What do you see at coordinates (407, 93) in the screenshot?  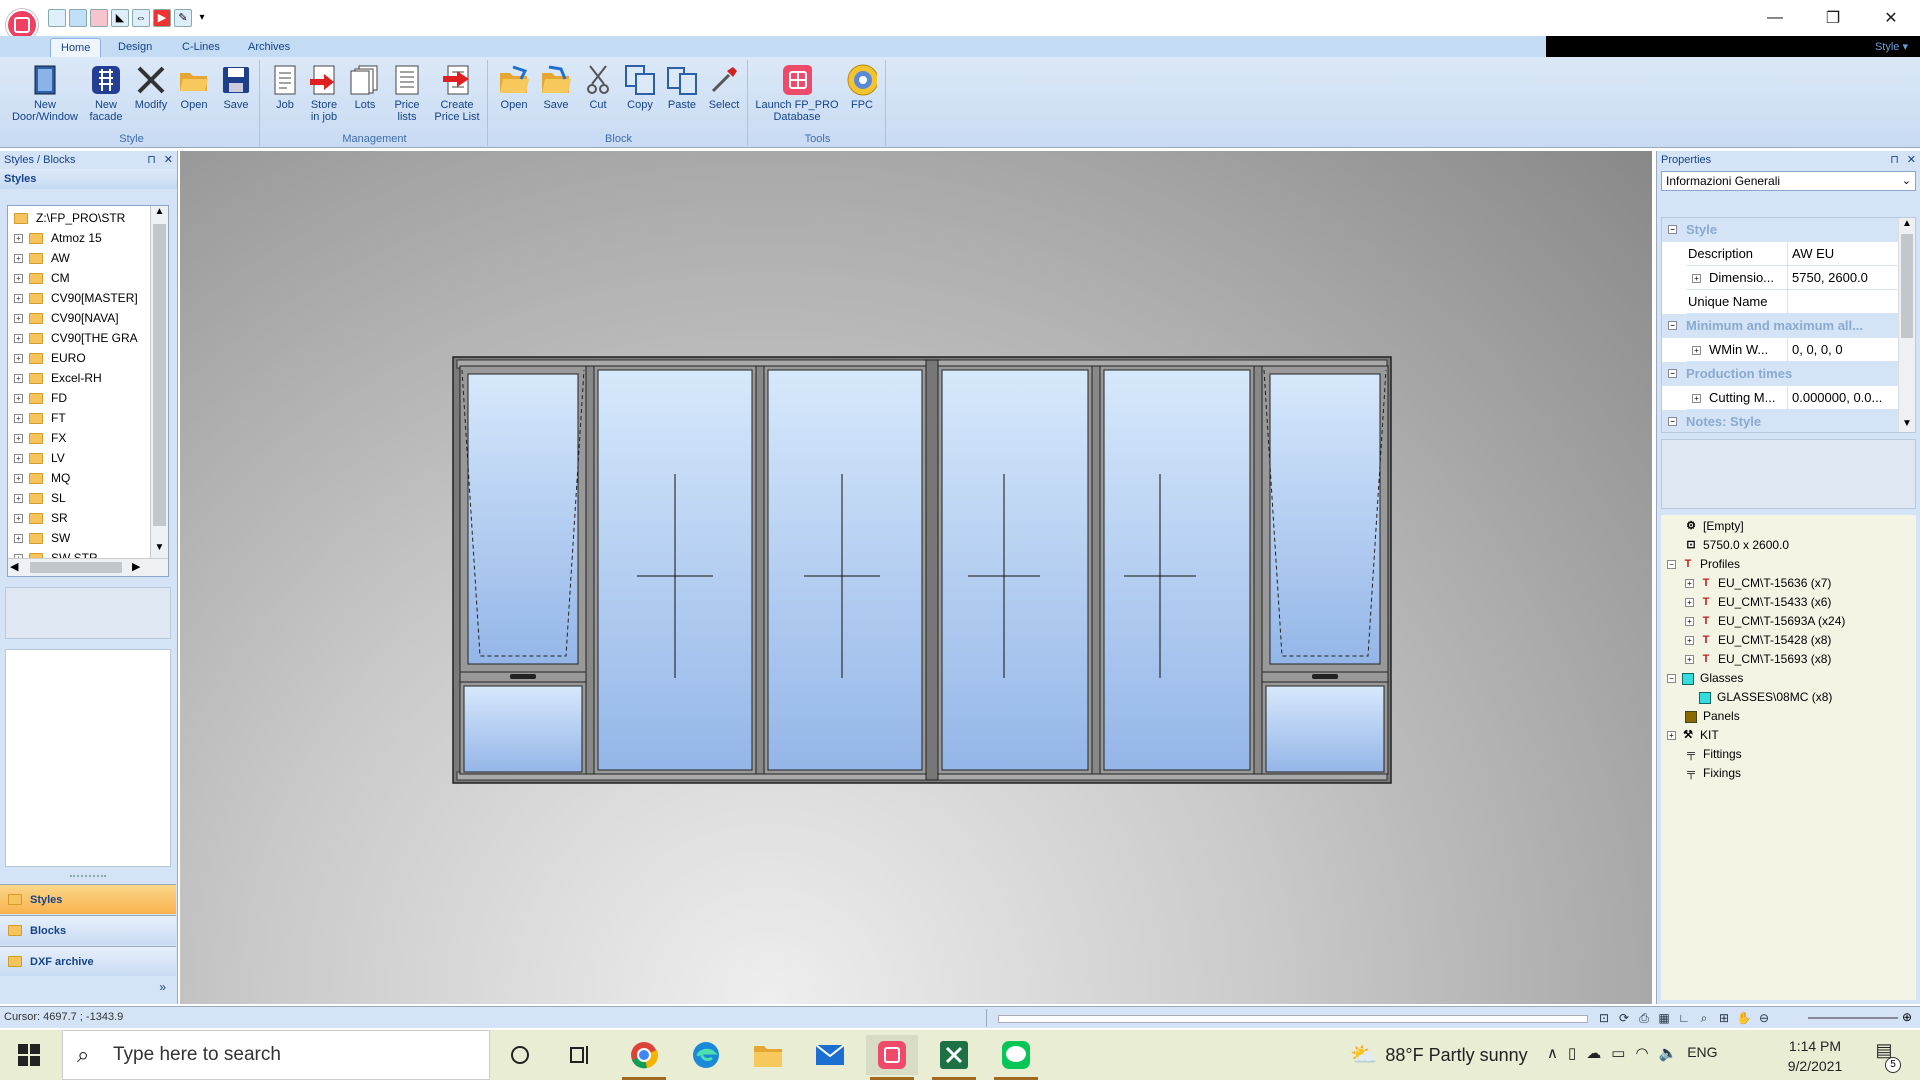 I see `price-lists-button: Price lists` at bounding box center [407, 93].